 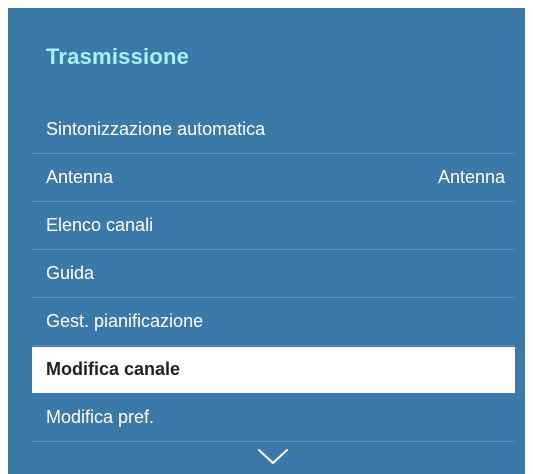 I want to click on menu-item-label: Gest. pianificazione, so click(x=125, y=321).